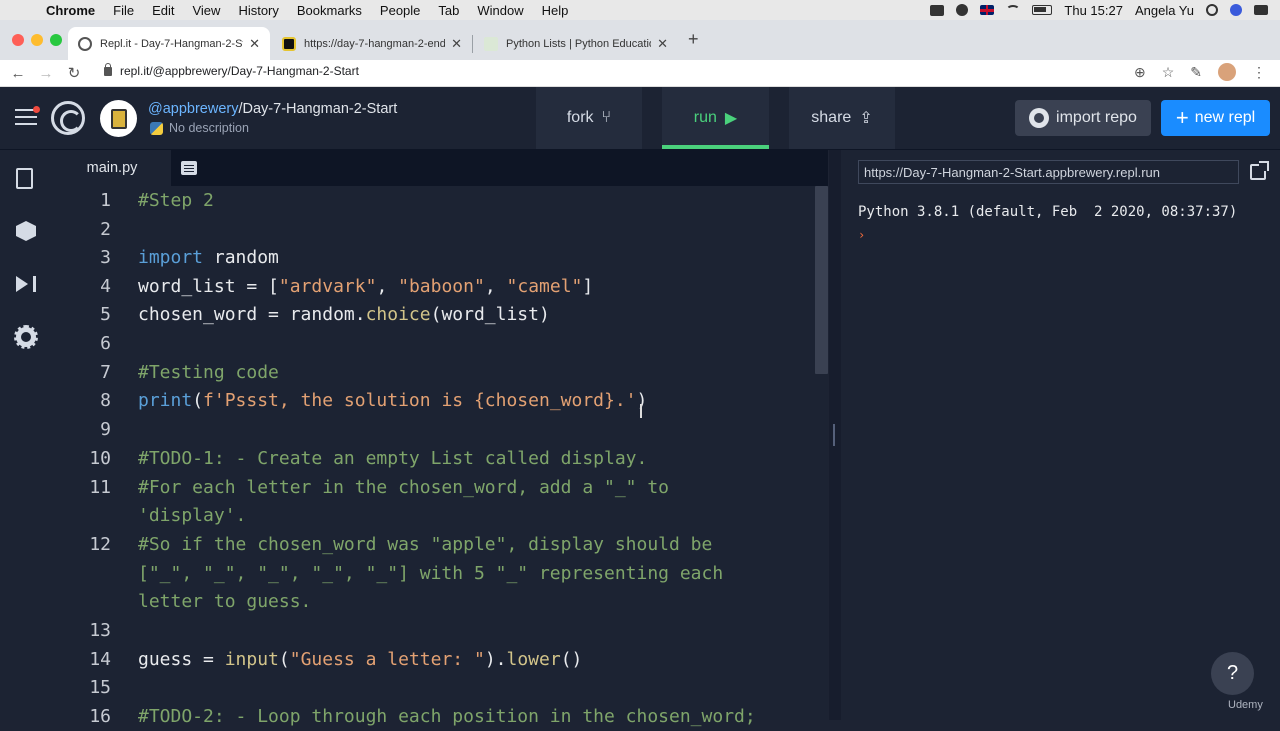  What do you see at coordinates (866, 118) in the screenshot?
I see `share-icon: ⇪` at bounding box center [866, 118].